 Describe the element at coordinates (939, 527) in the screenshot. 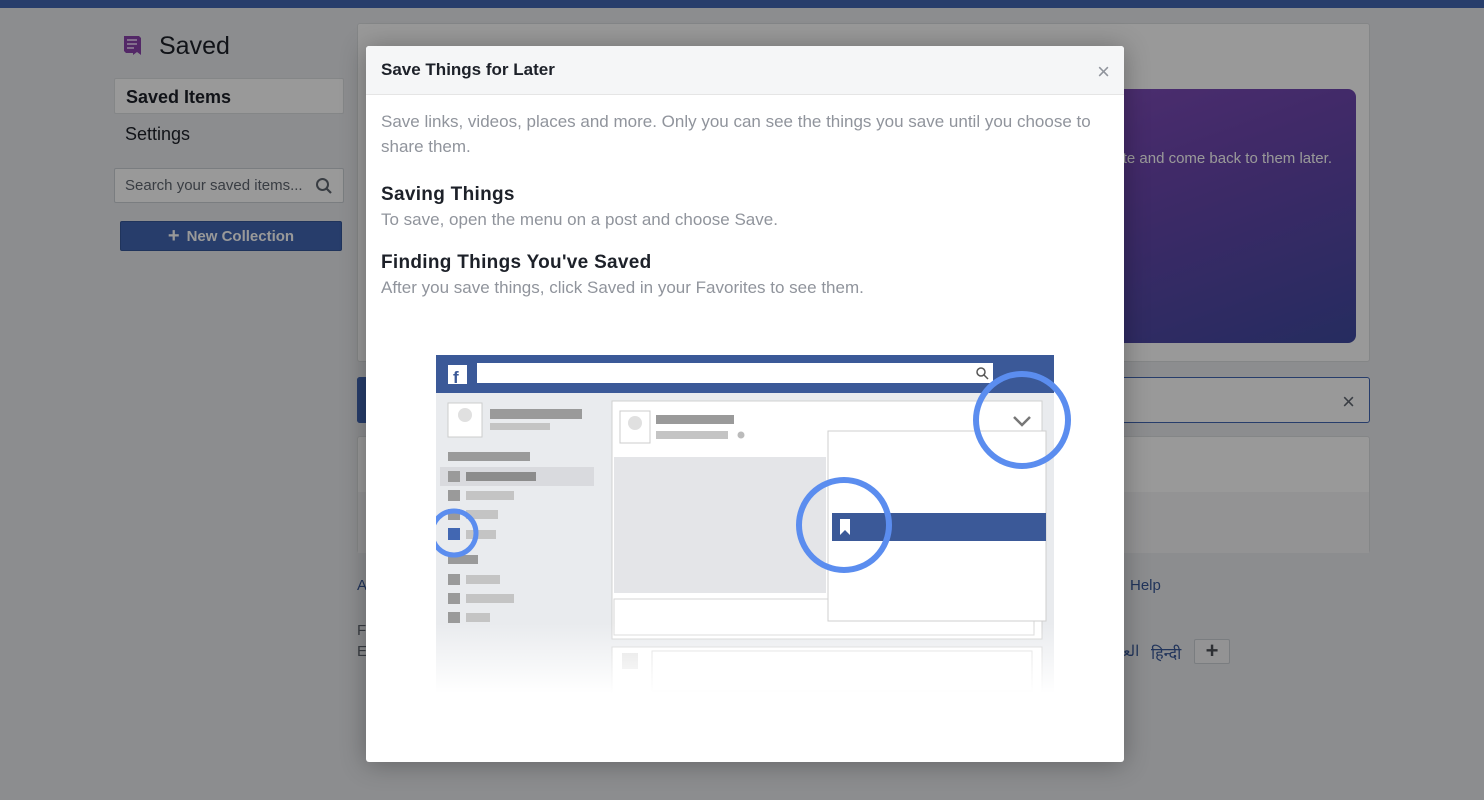

I see `mini-save-menu-item` at that location.